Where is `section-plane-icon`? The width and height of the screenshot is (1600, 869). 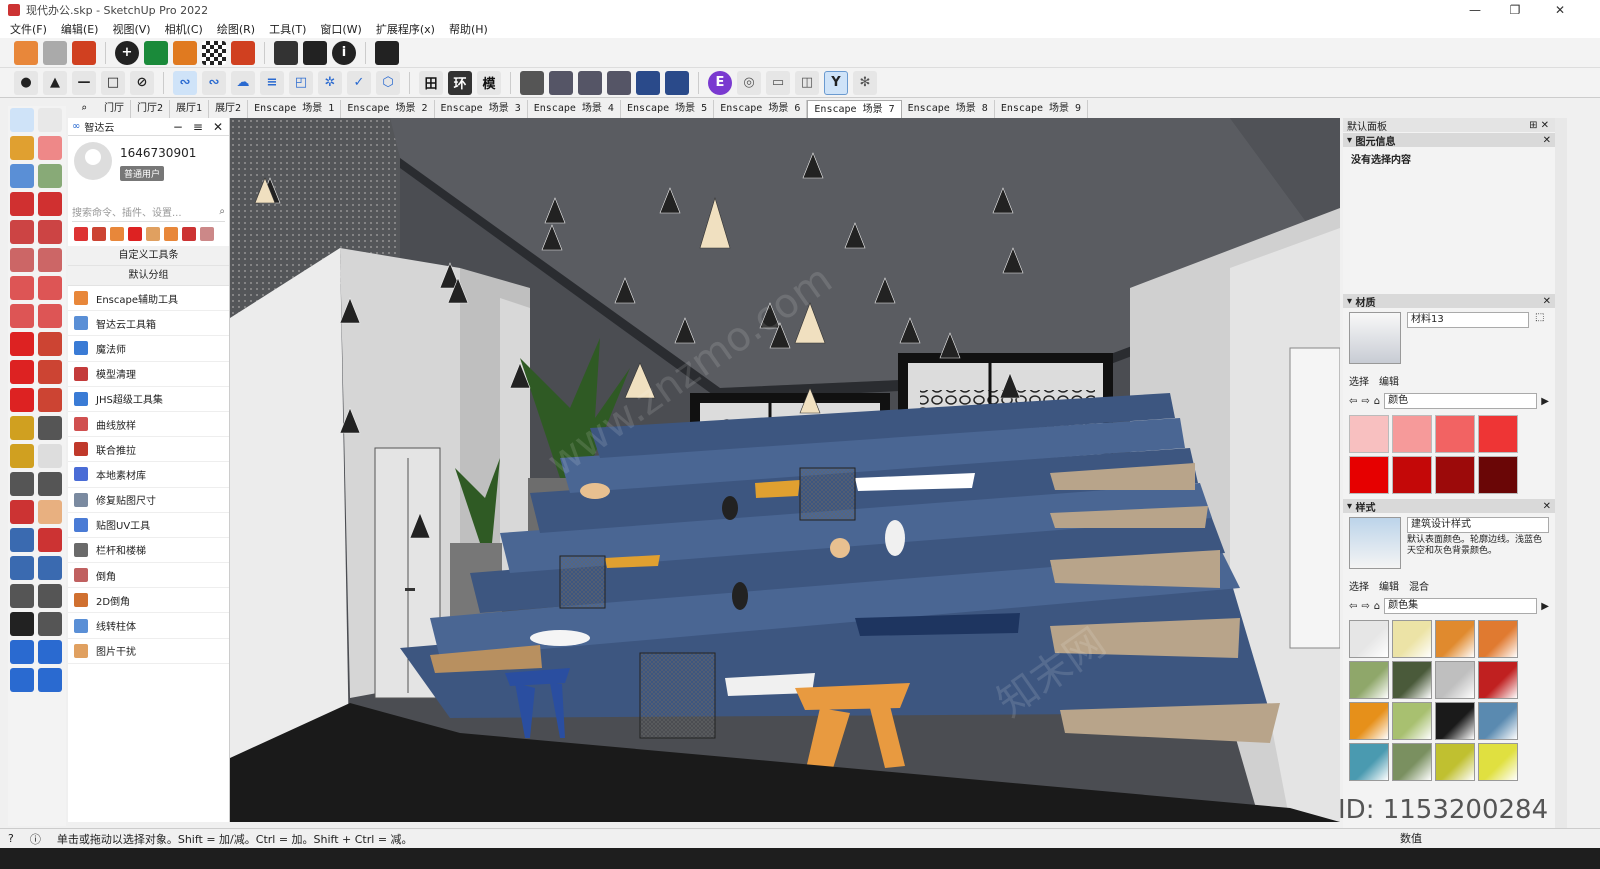
section-plane-icon is located at coordinates (50, 624).